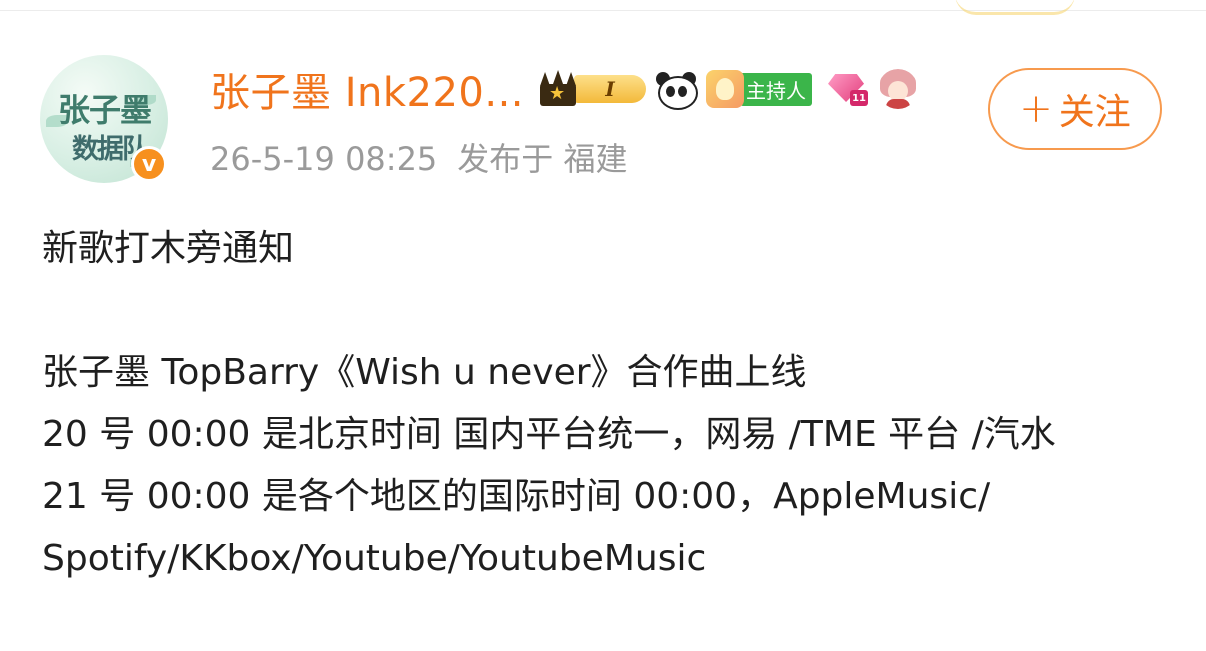  What do you see at coordinates (859, 98) in the screenshot?
I see `gem-level: 11` at bounding box center [859, 98].